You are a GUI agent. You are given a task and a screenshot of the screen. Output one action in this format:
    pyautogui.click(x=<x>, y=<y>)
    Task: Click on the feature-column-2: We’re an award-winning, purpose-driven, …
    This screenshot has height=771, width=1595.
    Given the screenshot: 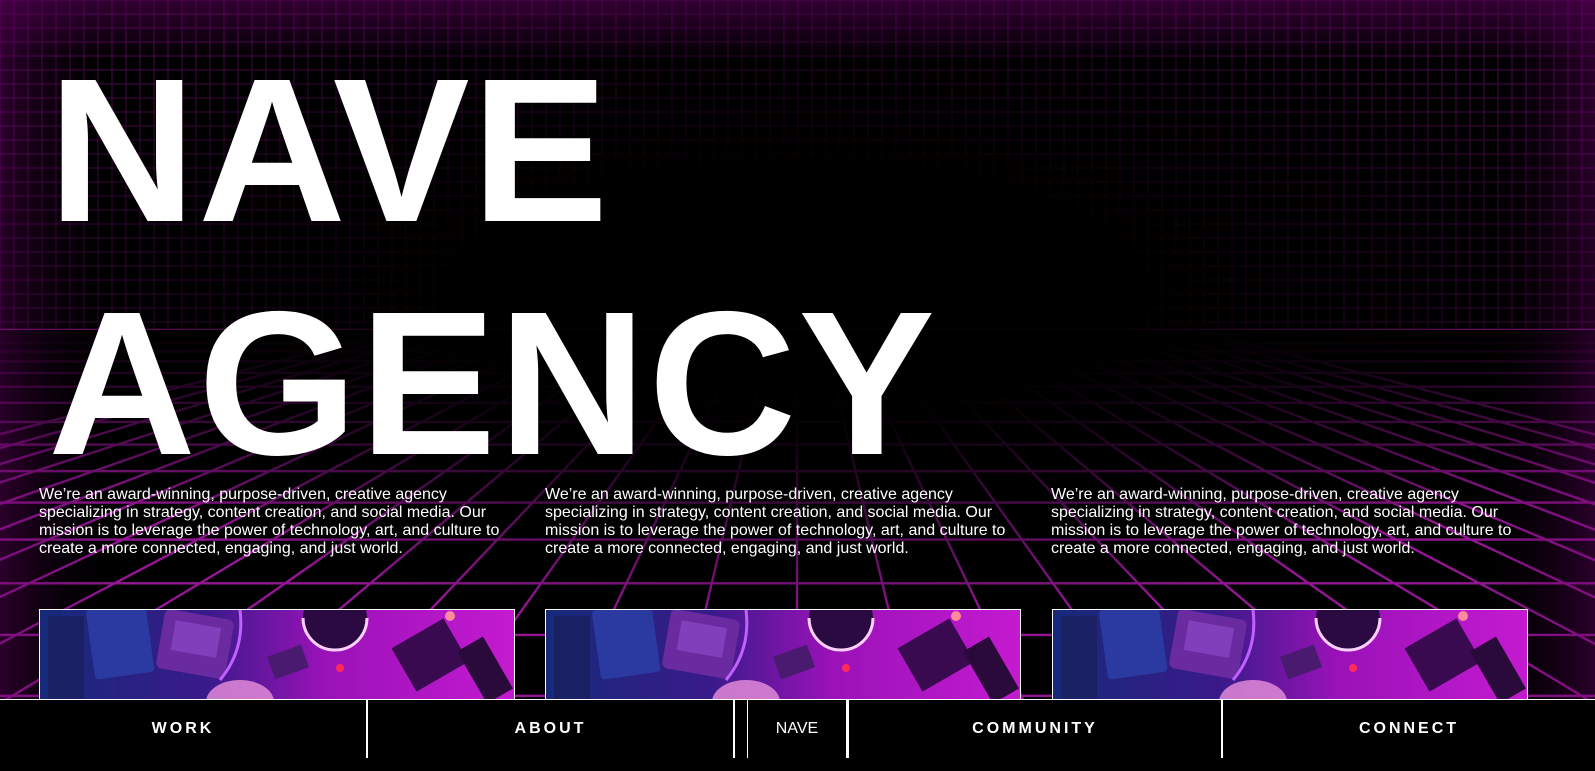 What is the action you would take?
    pyautogui.click(x=783, y=522)
    